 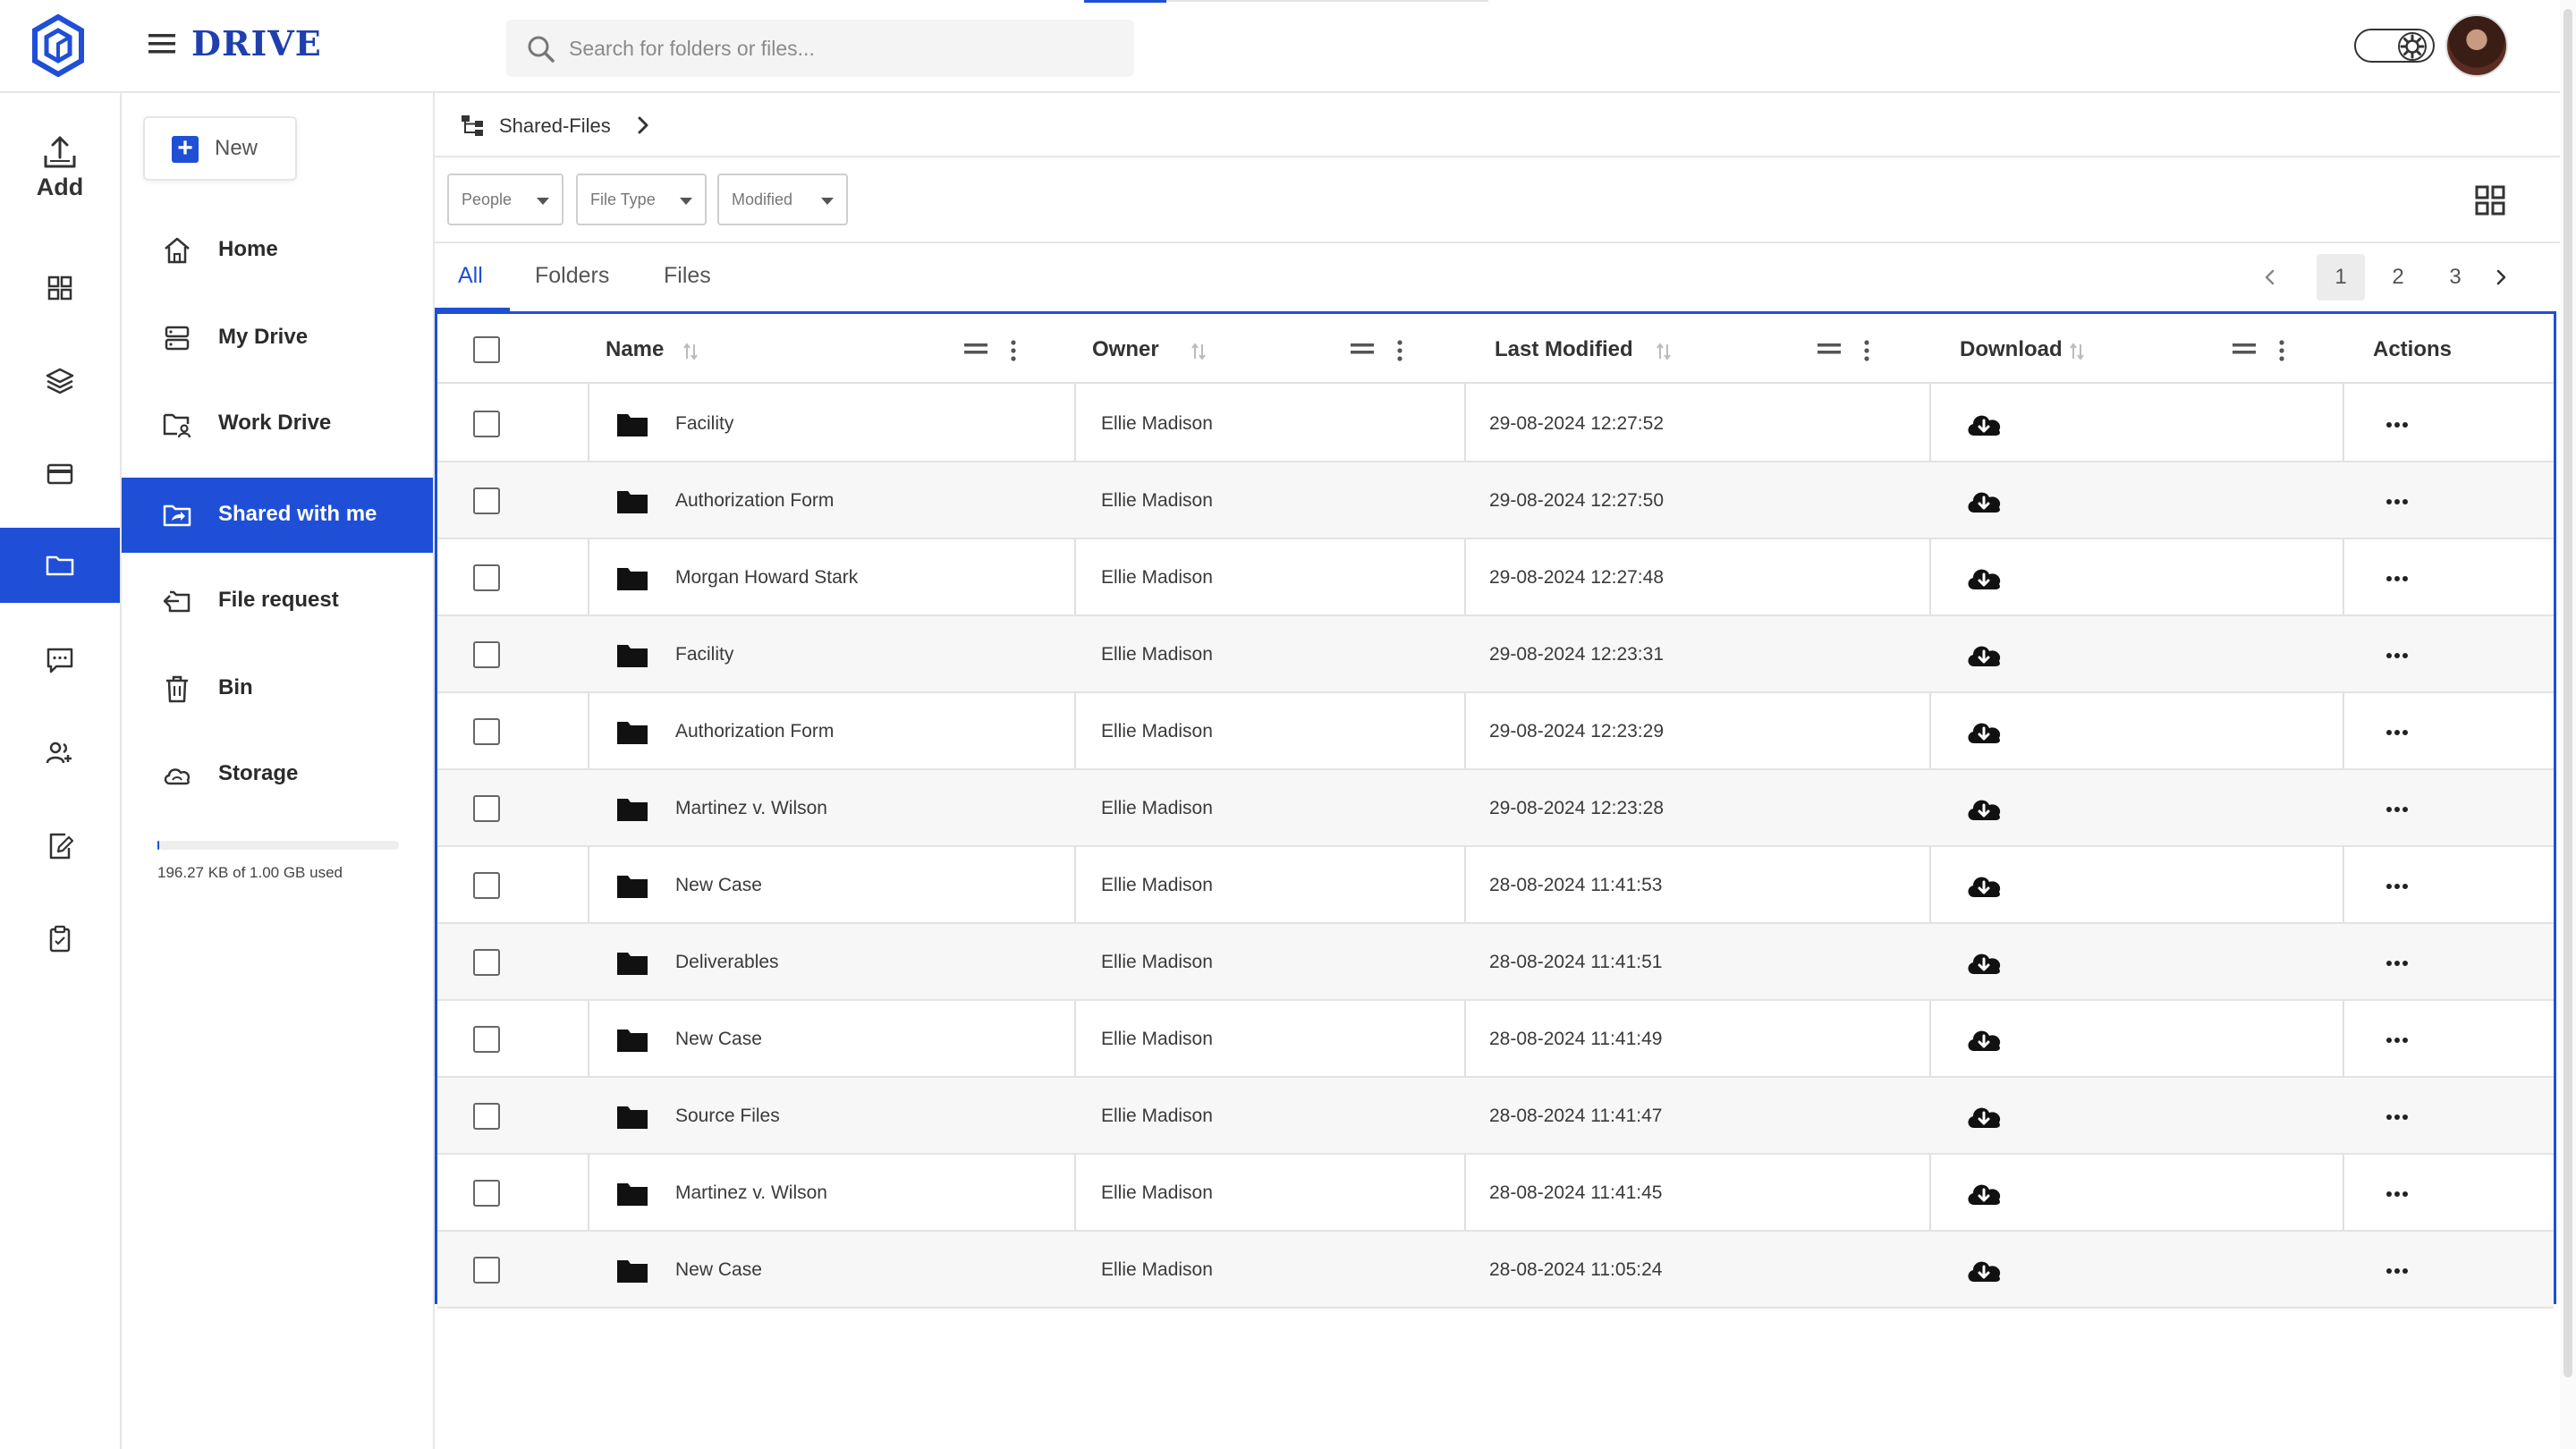 I want to click on tab-files: Files, so click(x=687, y=276).